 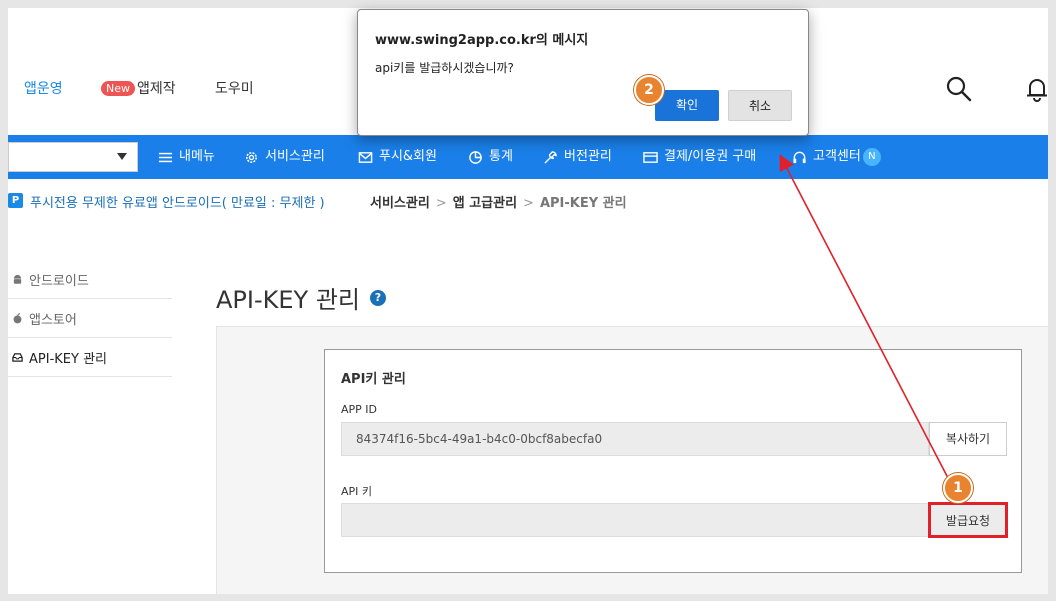 What do you see at coordinates (359, 409) in the screenshot?
I see `app-id-label: APP ID` at bounding box center [359, 409].